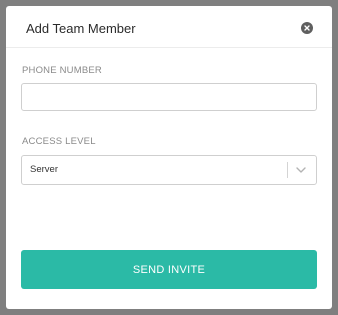 Image resolution: width=338 pixels, height=315 pixels. I want to click on select-separator, so click(287, 170).